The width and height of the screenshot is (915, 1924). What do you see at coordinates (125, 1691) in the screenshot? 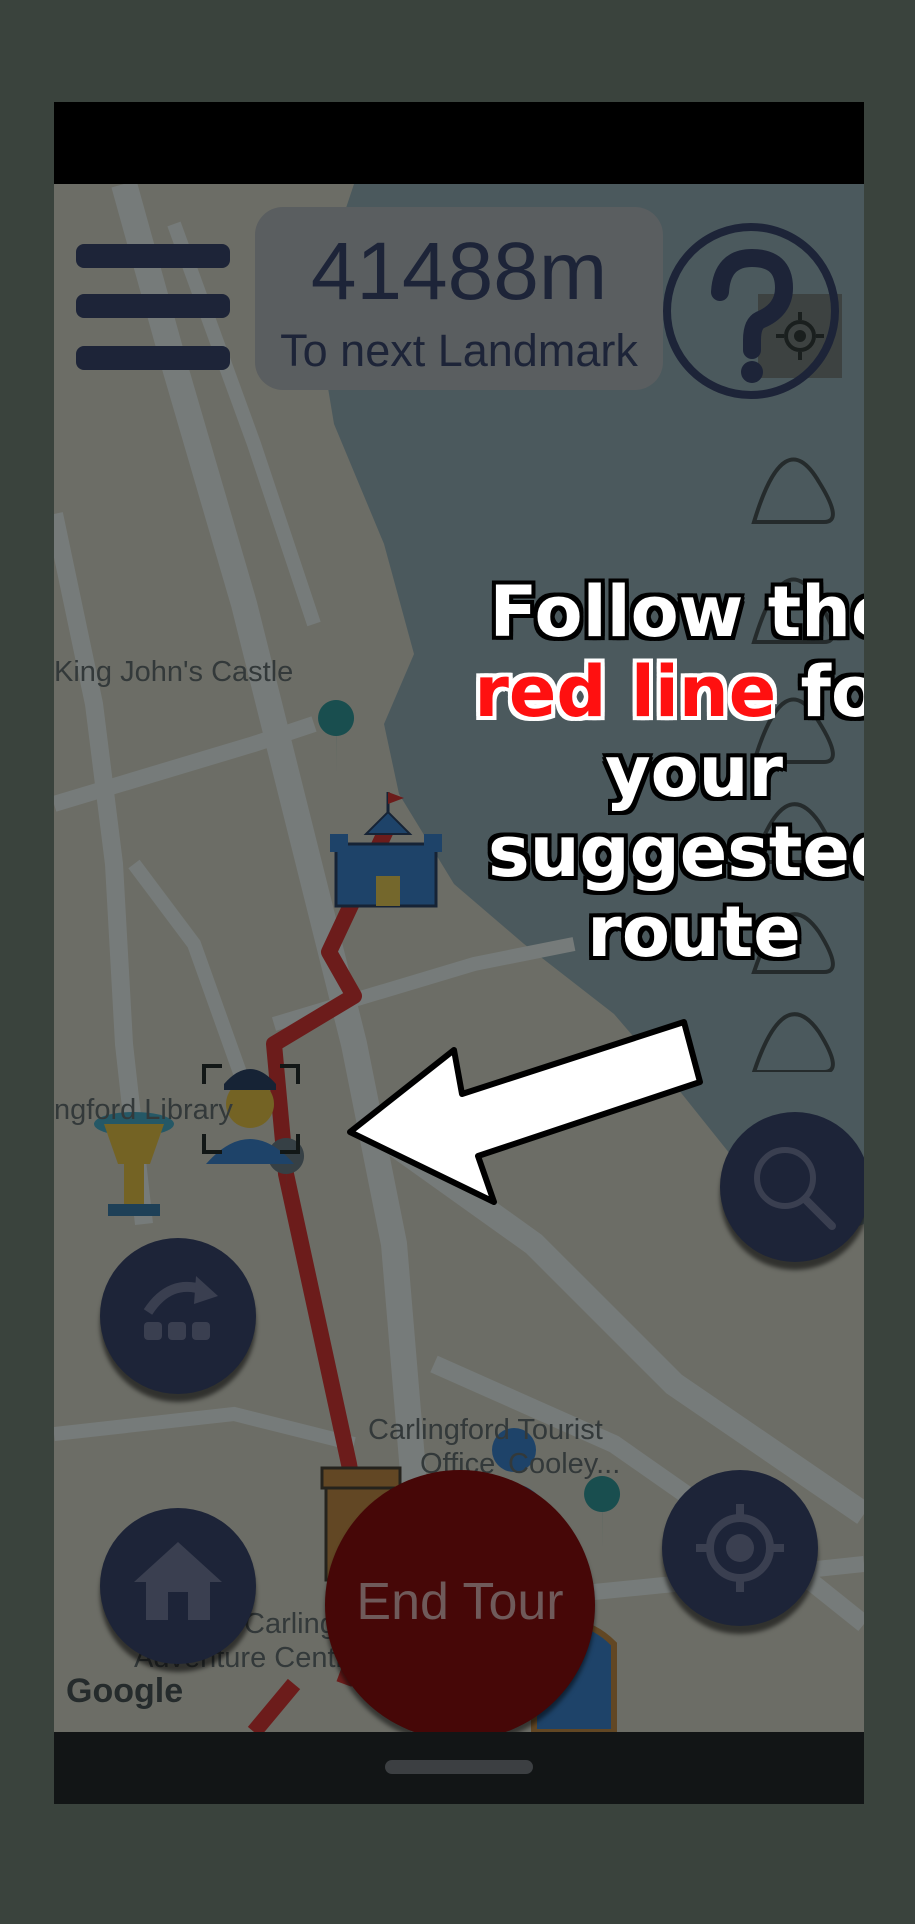
I see `google-logo: Google` at bounding box center [125, 1691].